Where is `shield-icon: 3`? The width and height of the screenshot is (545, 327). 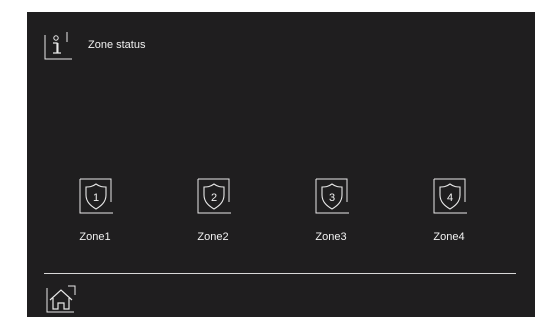 shield-icon: 3 is located at coordinates (332, 196).